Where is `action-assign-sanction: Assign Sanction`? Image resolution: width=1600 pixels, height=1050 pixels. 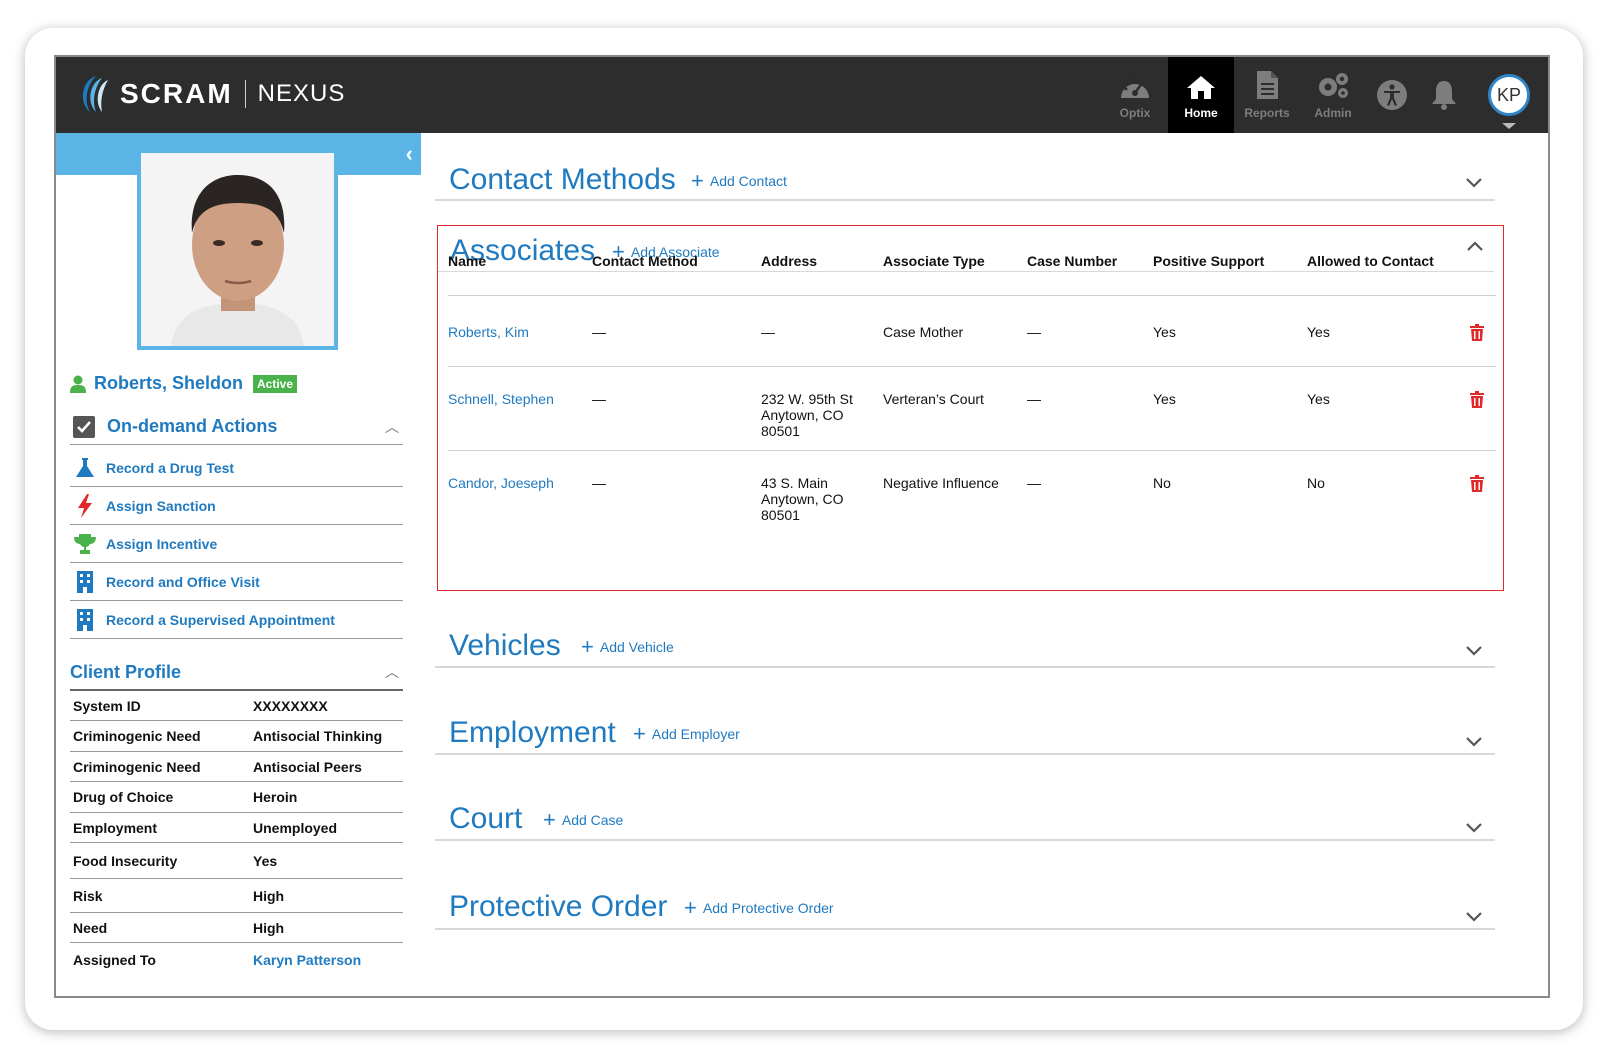 action-assign-sanction: Assign Sanction is located at coordinates (236, 506).